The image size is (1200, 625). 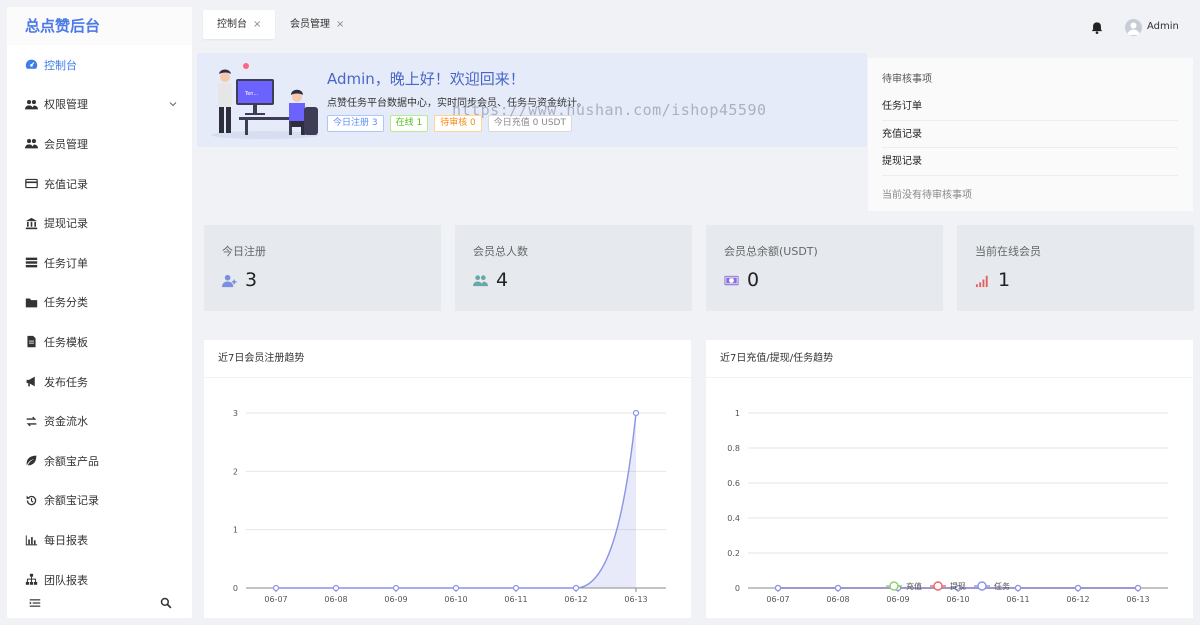 What do you see at coordinates (71, 501) in the screenshot?
I see `sidebar-item-label: 余额宝记录` at bounding box center [71, 501].